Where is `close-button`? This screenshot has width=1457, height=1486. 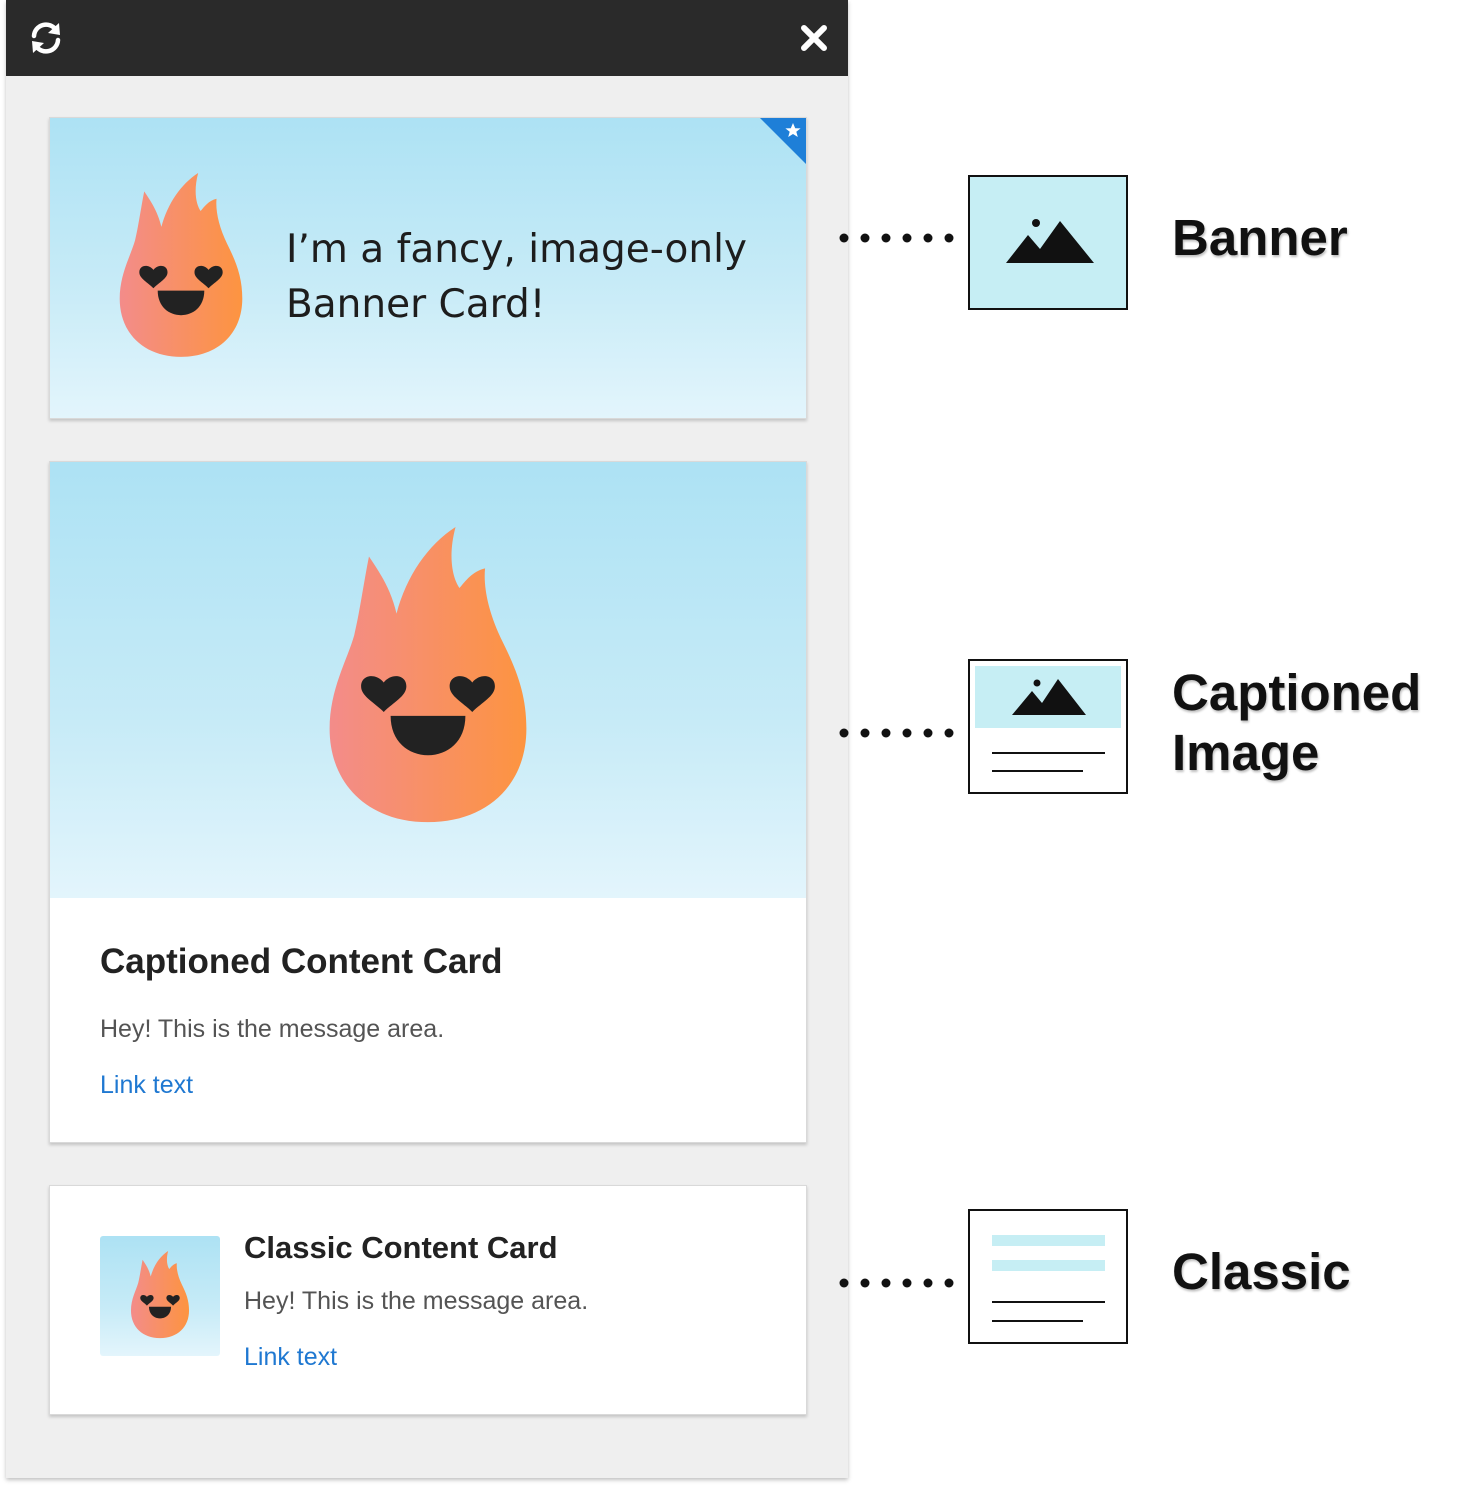 close-button is located at coordinates (814, 38).